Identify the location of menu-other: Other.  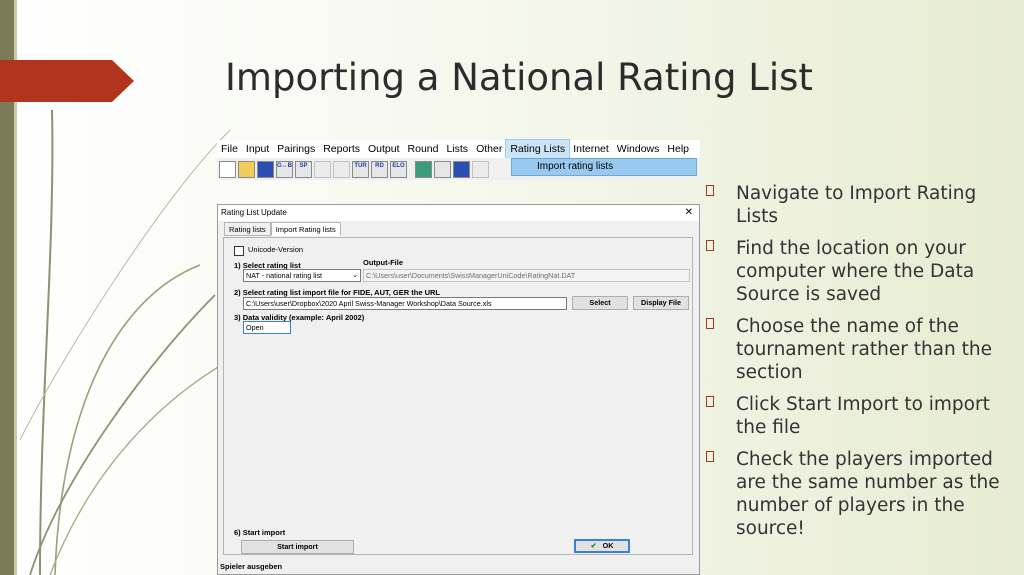
(489, 149).